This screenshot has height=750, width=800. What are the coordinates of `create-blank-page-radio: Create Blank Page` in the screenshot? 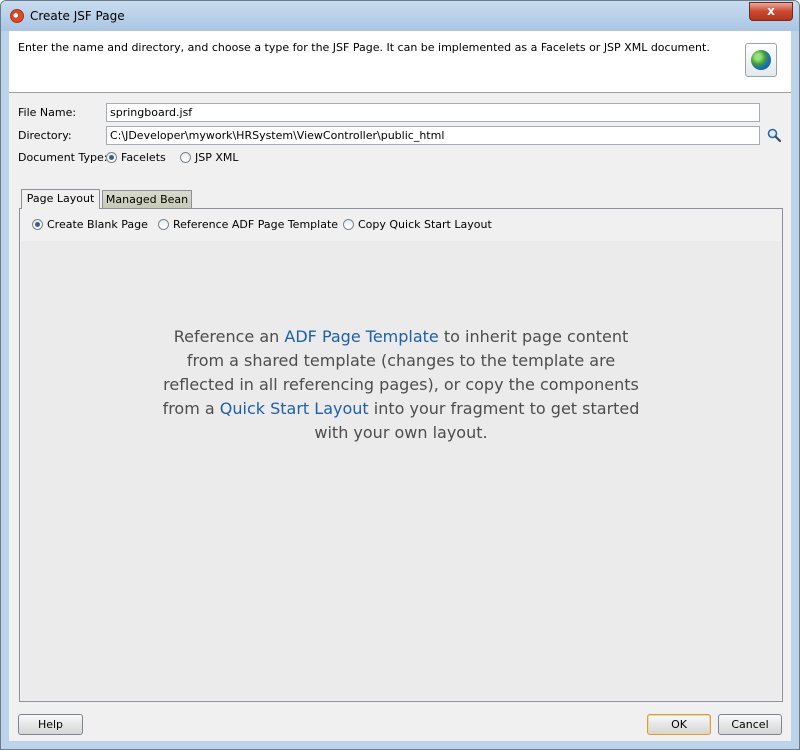 It's located at (90, 224).